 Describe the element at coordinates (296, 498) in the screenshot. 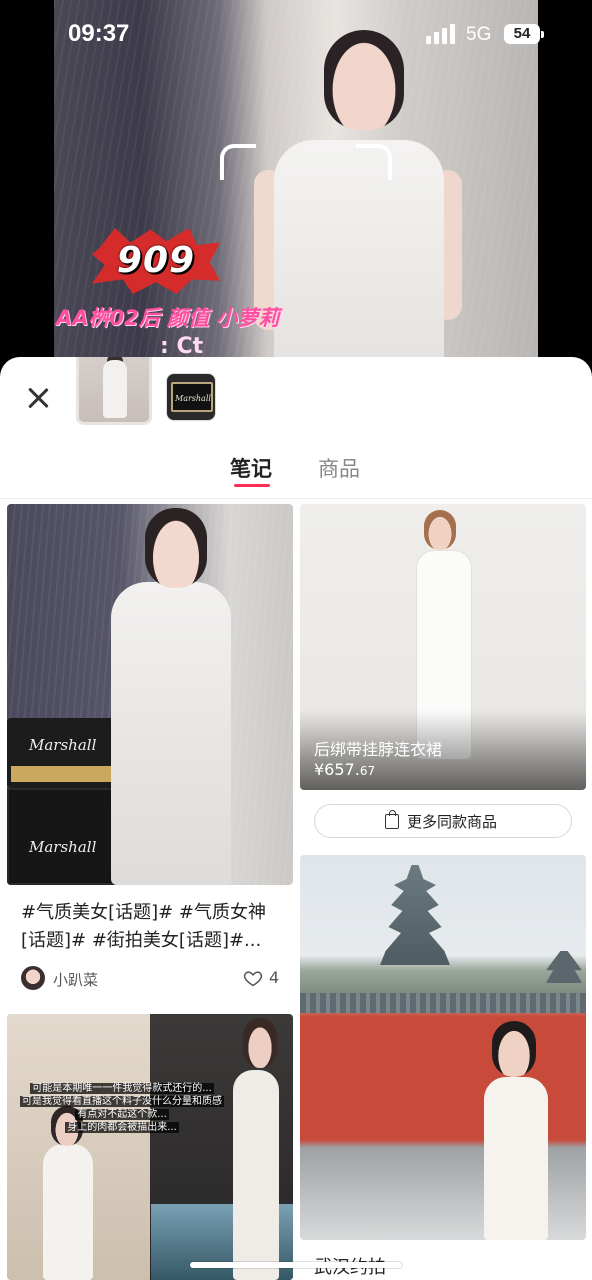

I see `divider` at that location.